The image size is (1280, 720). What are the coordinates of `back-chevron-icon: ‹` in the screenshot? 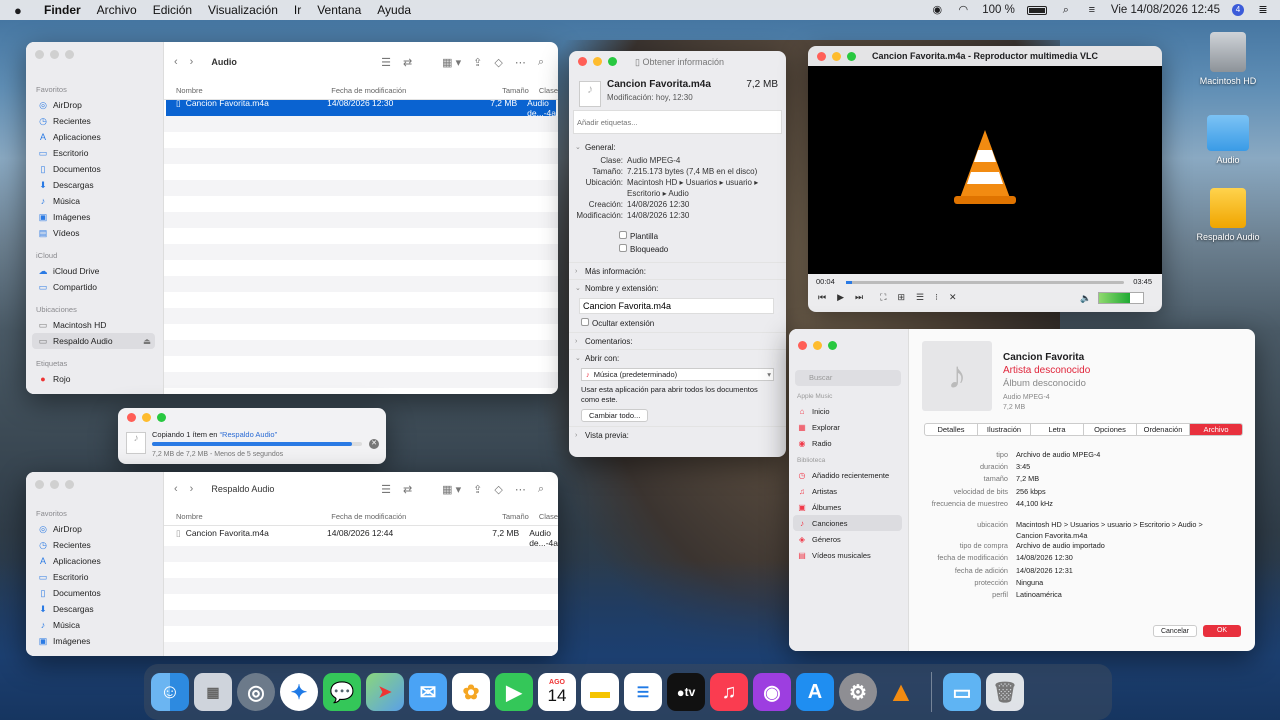 It's located at (176, 62).